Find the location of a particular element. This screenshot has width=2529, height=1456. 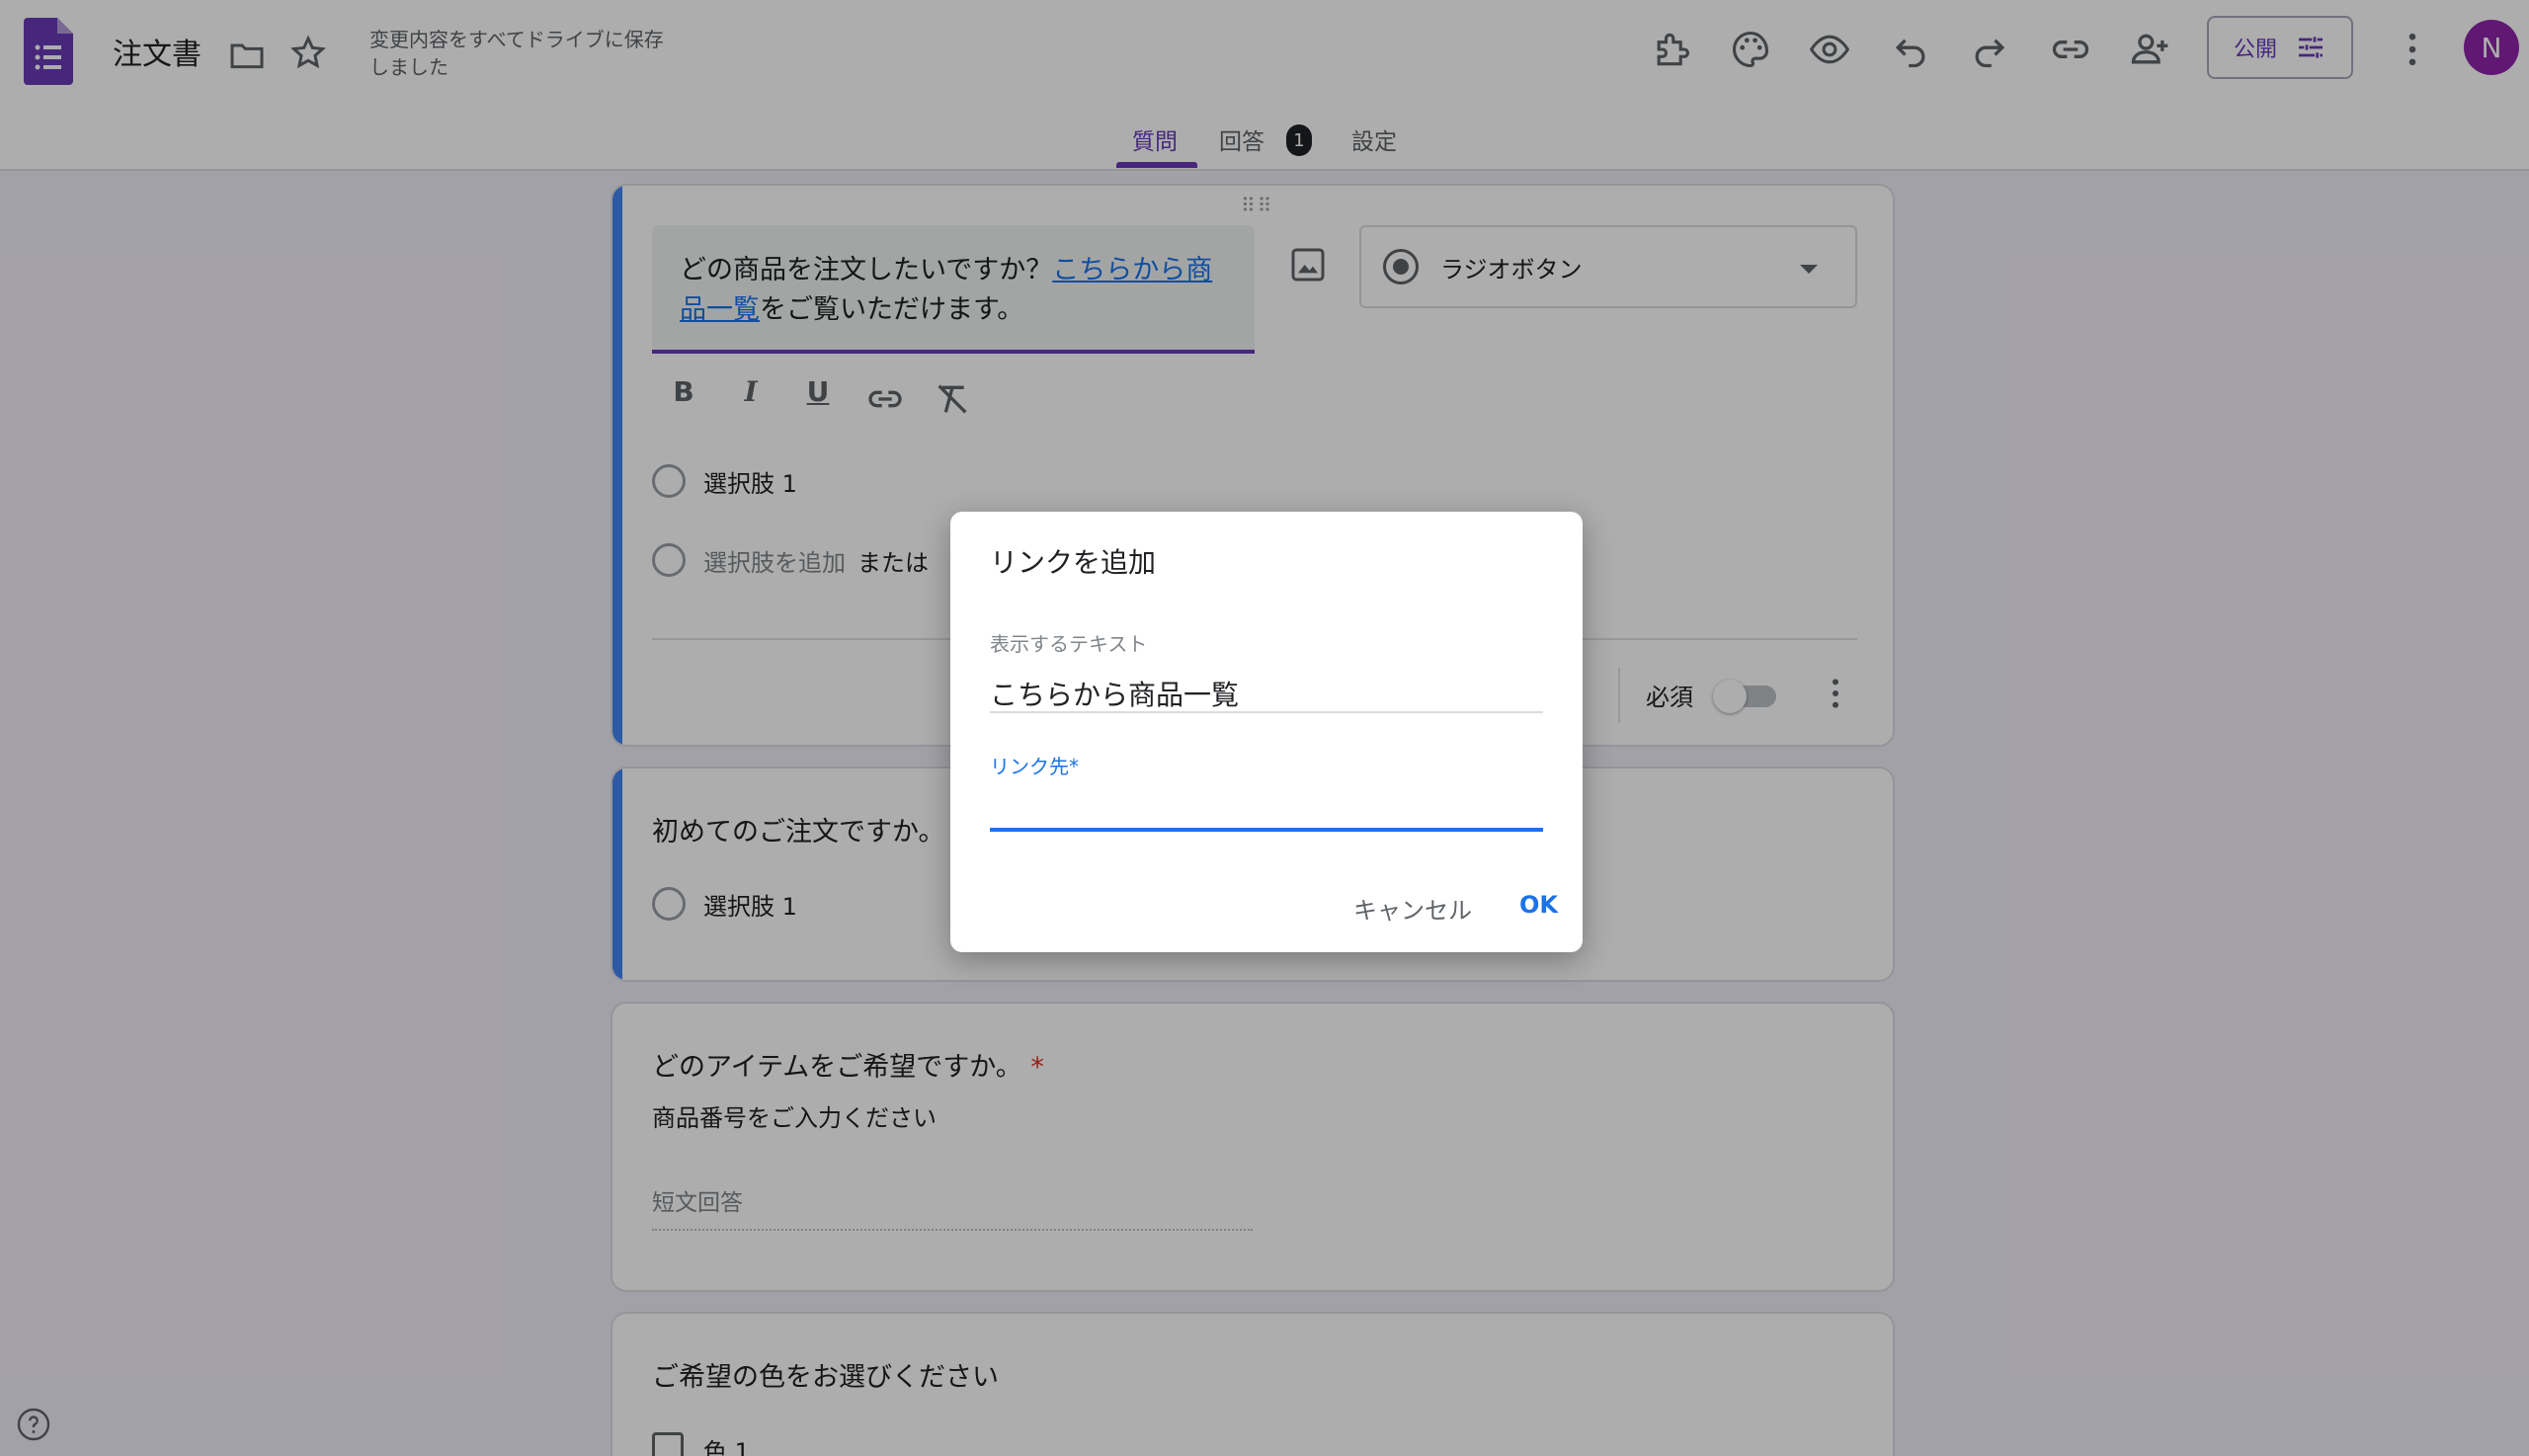

display-text-underline is located at coordinates (1266, 712).